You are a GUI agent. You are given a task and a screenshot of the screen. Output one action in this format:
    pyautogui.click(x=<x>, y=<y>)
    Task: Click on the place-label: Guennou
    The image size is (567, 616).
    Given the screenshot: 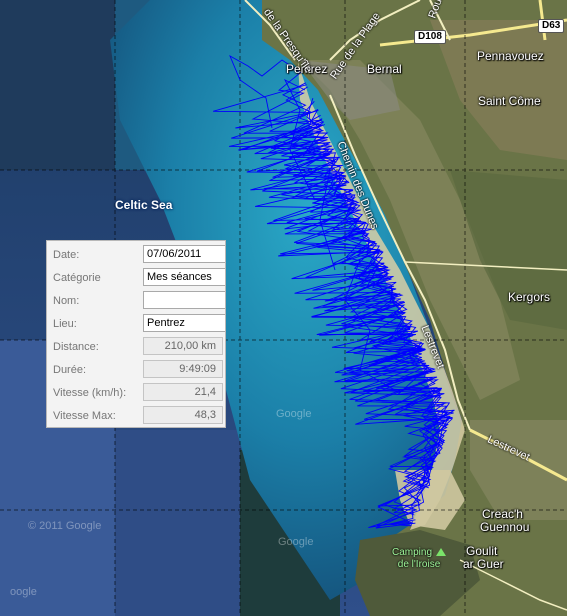 What is the action you would take?
    pyautogui.click(x=505, y=527)
    